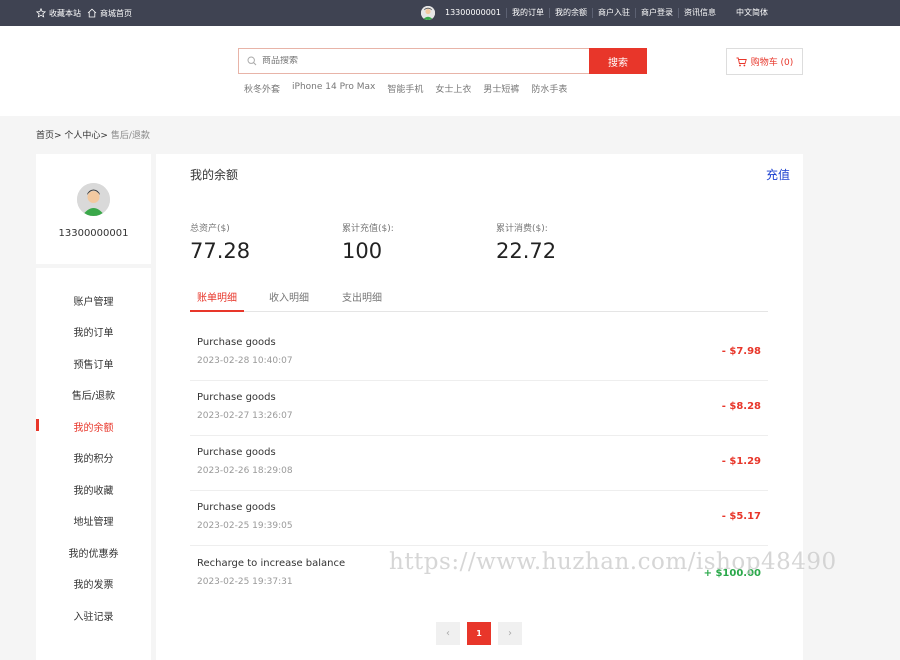 This screenshot has width=900, height=660. What do you see at coordinates (93, 520) in the screenshot?
I see `menu-item-addresses: 地址管理` at bounding box center [93, 520].